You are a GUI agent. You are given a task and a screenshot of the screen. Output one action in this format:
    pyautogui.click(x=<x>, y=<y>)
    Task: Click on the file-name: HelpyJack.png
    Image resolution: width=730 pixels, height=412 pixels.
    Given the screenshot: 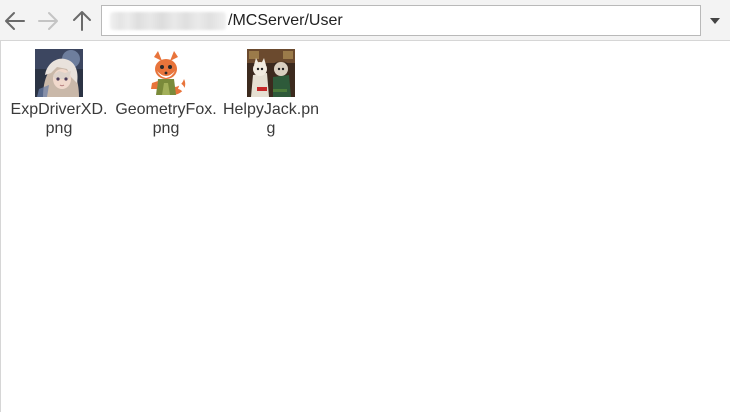 What is the action you would take?
    pyautogui.click(x=271, y=119)
    